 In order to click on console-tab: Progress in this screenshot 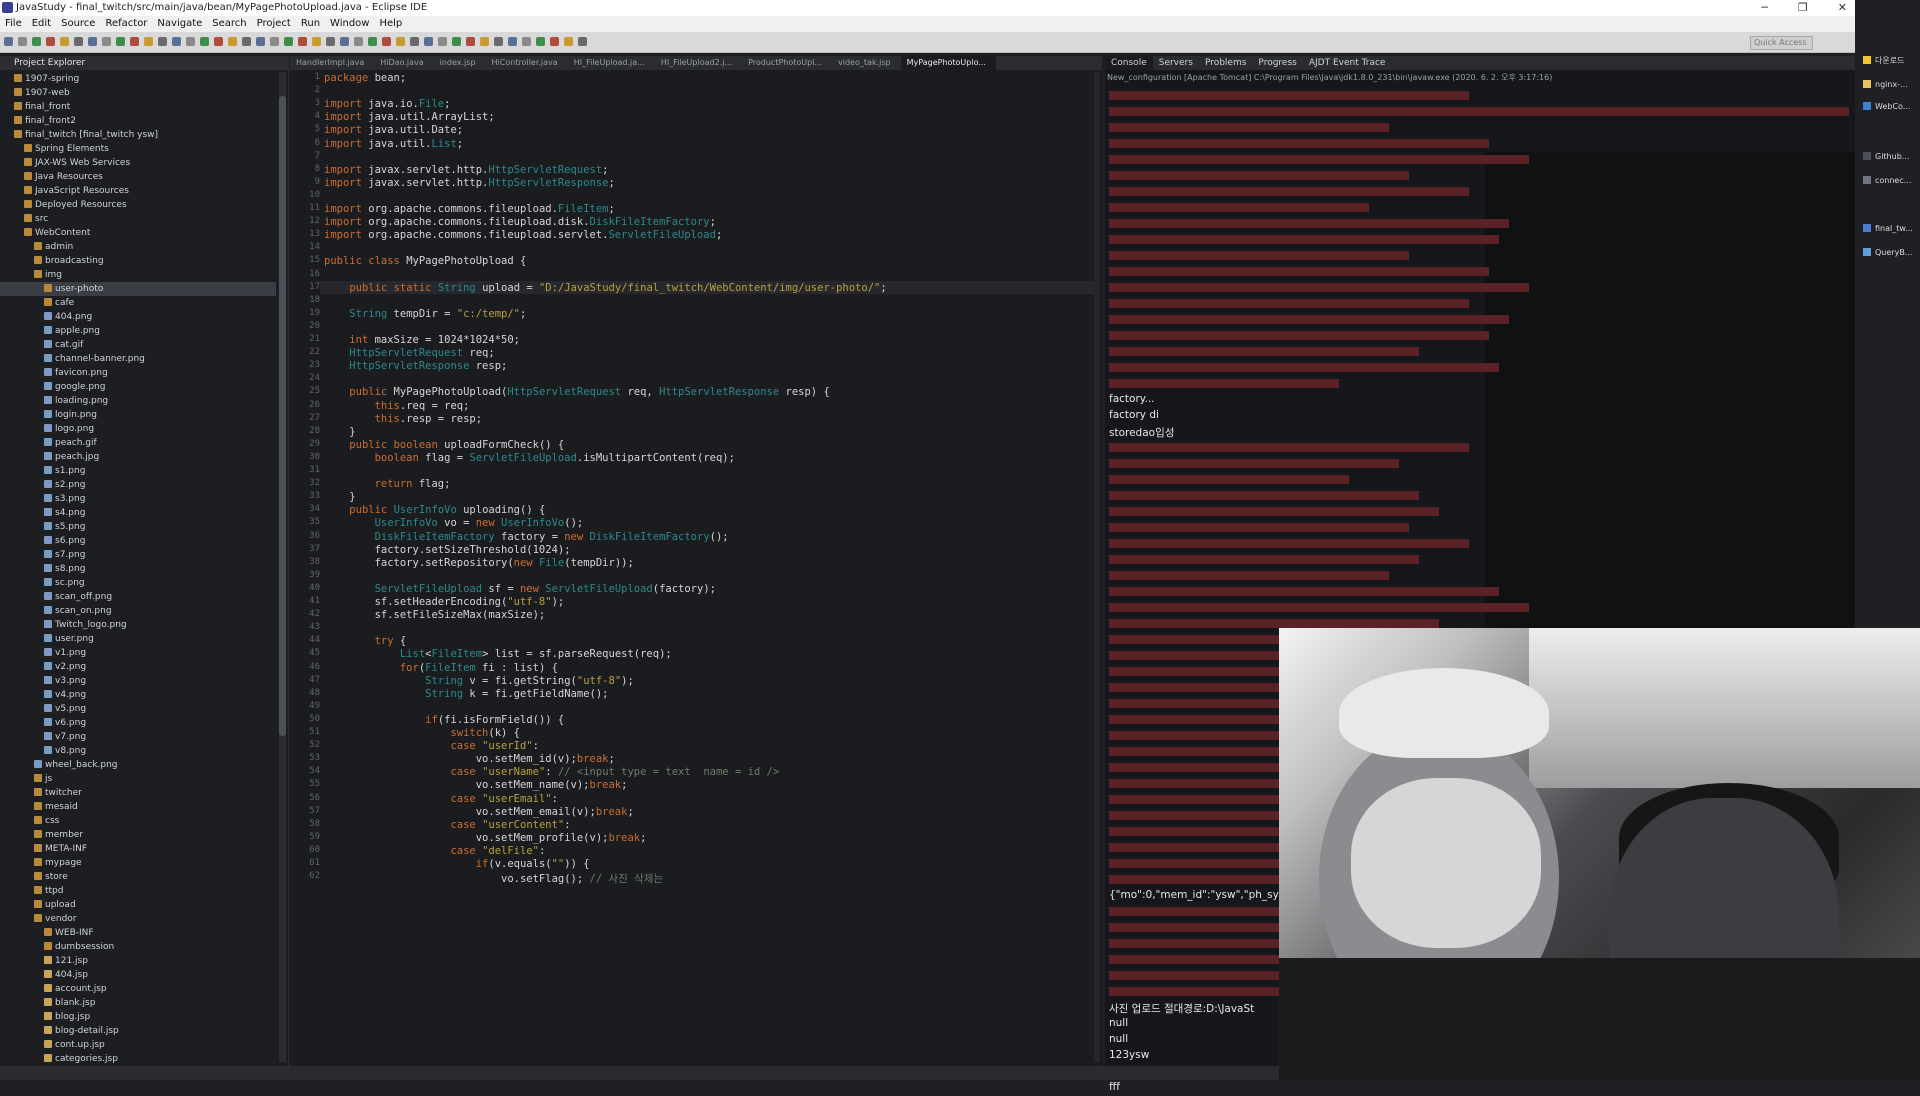, I will do `click(1277, 63)`.